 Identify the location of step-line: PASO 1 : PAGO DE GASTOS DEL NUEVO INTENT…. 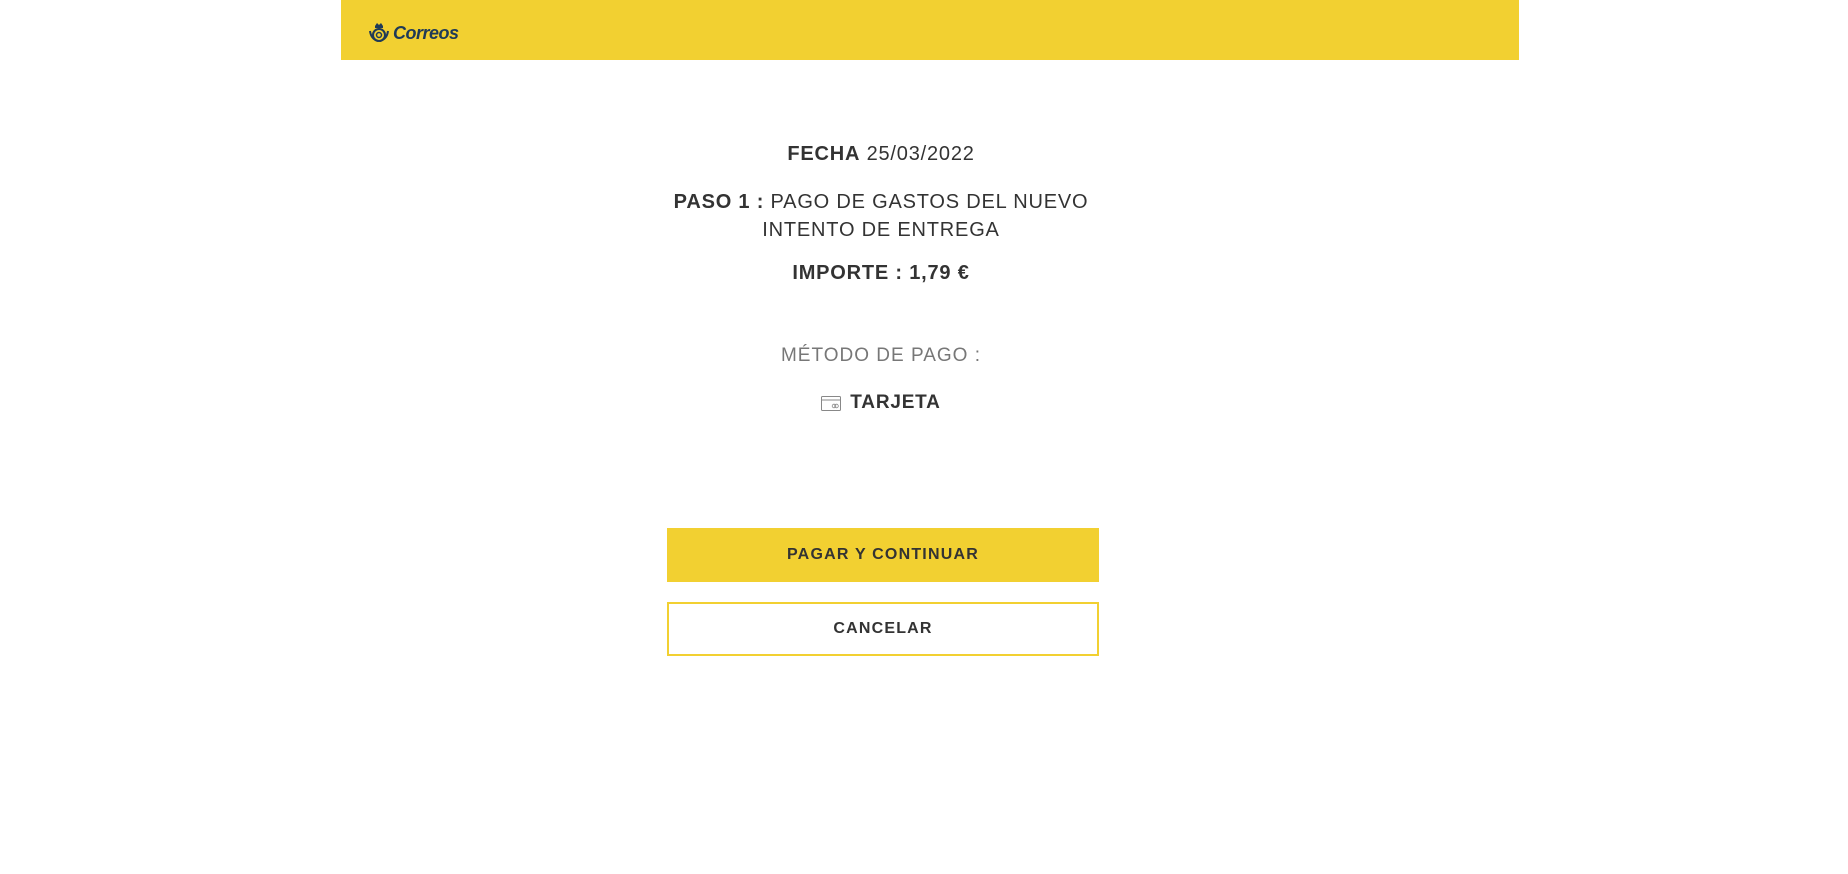
(881, 216).